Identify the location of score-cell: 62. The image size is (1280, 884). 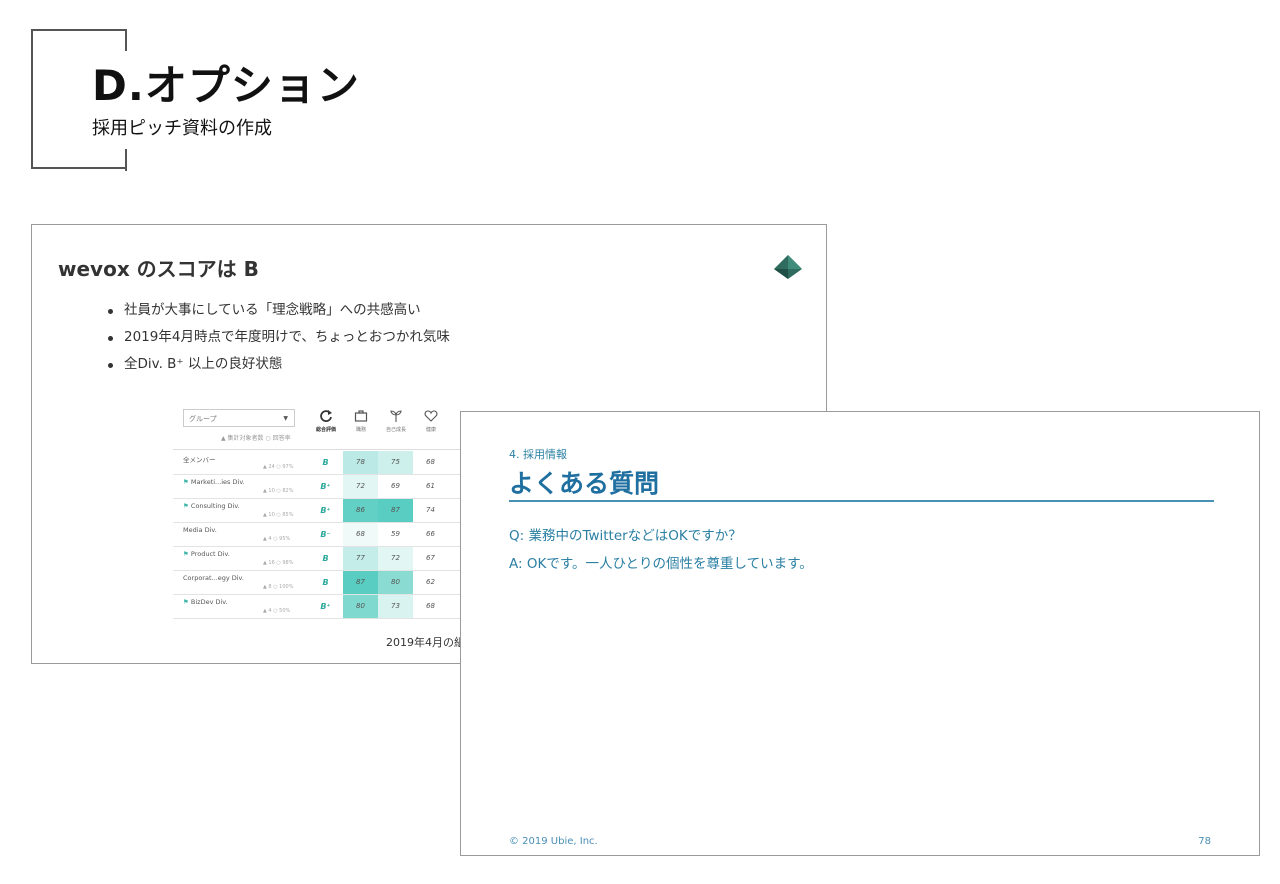
(430, 582).